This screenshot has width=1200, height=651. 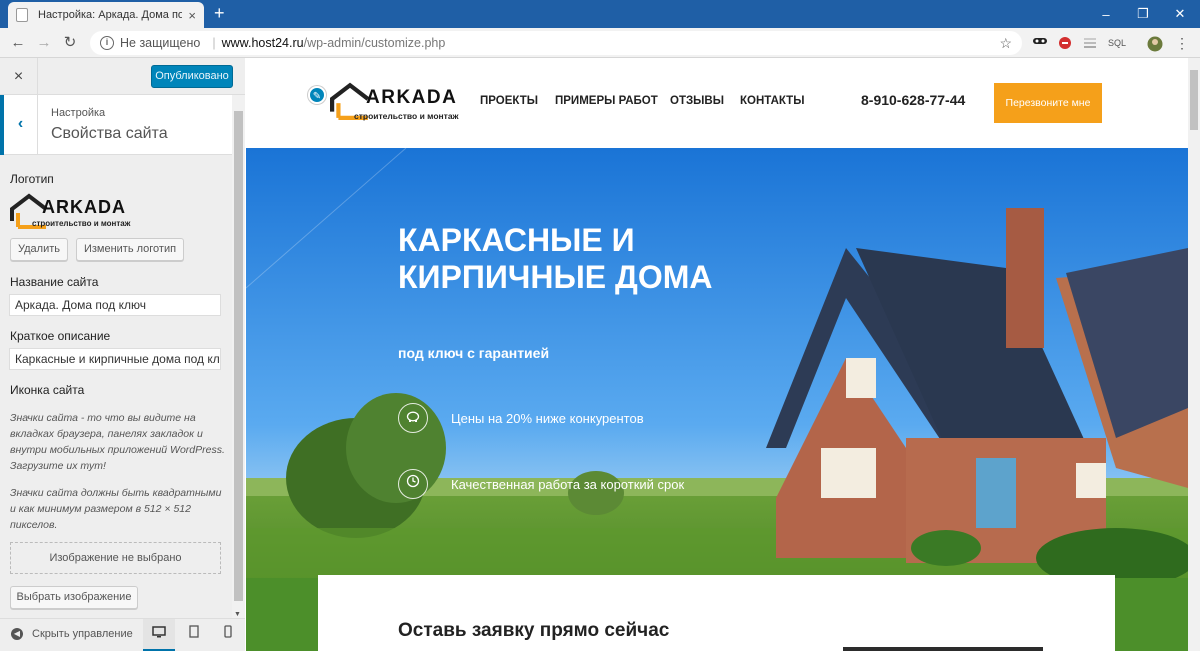 I want to click on tab-title: Настройка: Аркада. Дома под к, so click(x=110, y=15).